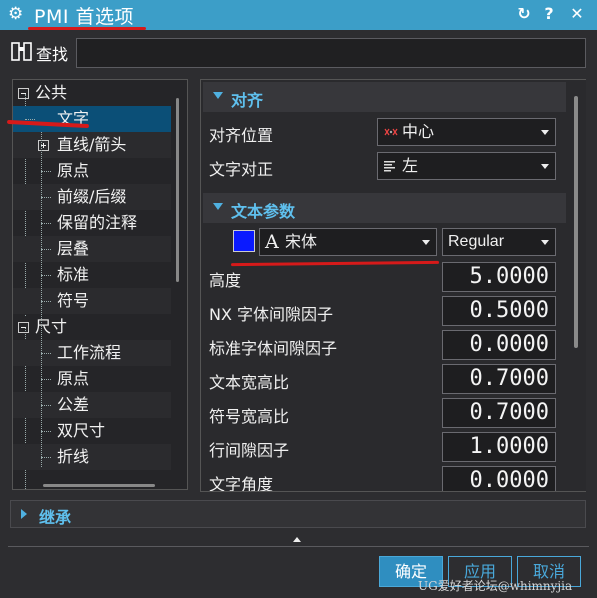 Image resolution: width=597 pixels, height=598 pixels. I want to click on close-icon: ✕, so click(577, 14).